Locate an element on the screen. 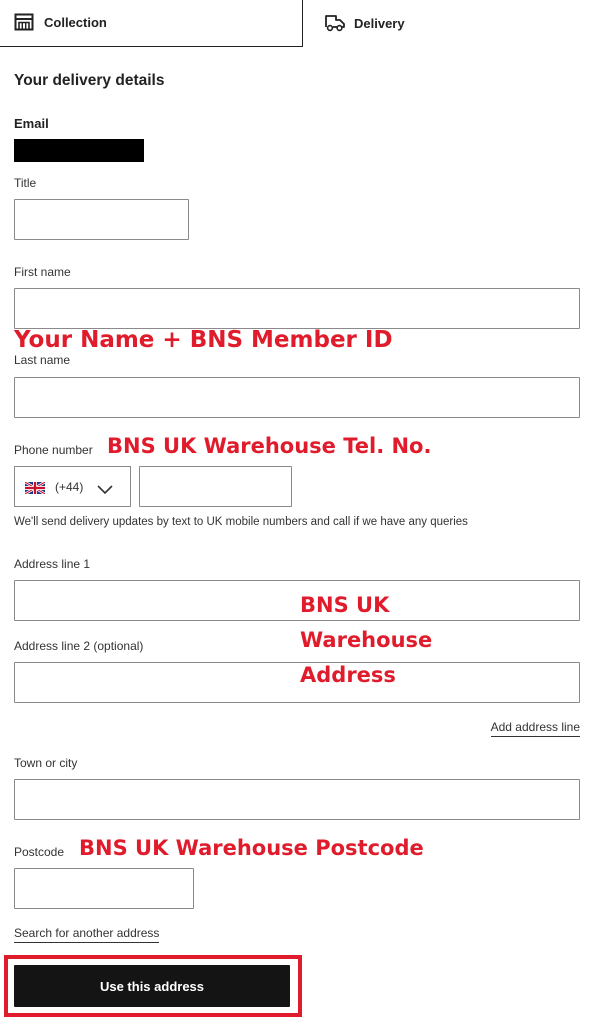 The height and width of the screenshot is (1024, 598). town-input is located at coordinates (297, 799).